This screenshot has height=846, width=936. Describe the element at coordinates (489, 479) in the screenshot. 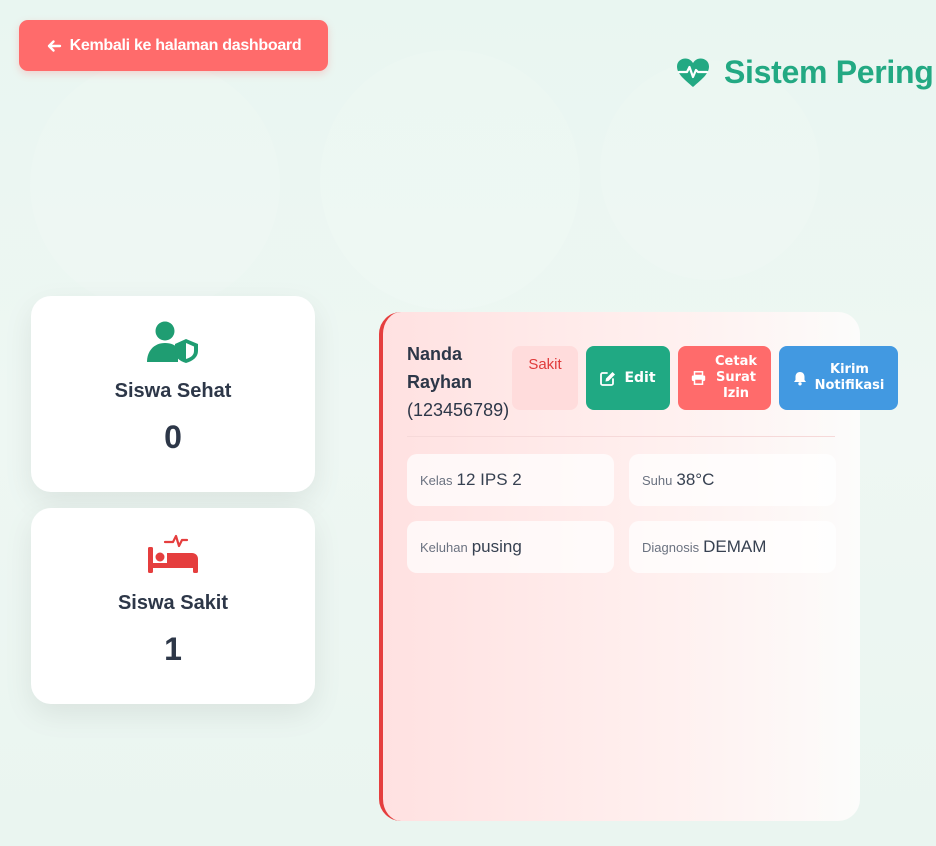

I see `info-value: 12 IPS 2` at that location.